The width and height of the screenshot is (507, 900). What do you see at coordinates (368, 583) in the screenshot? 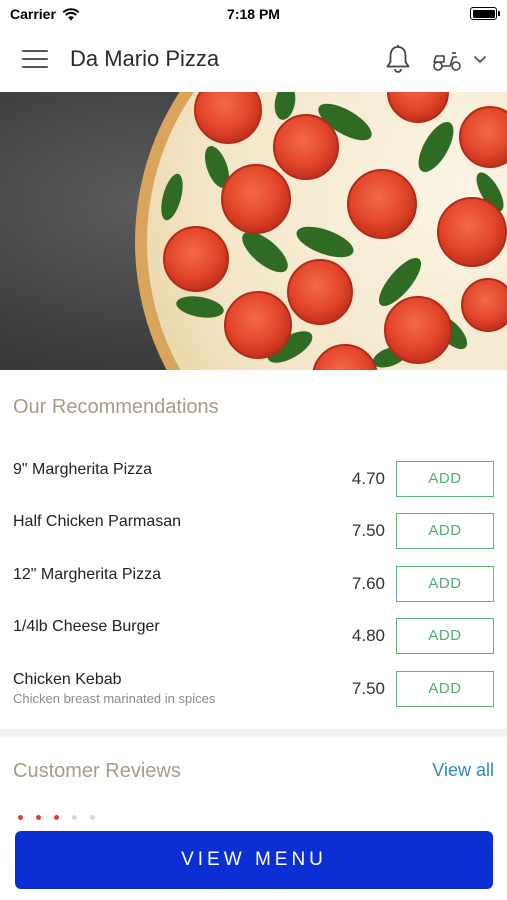
I see `menu-item-price: 7.60` at bounding box center [368, 583].